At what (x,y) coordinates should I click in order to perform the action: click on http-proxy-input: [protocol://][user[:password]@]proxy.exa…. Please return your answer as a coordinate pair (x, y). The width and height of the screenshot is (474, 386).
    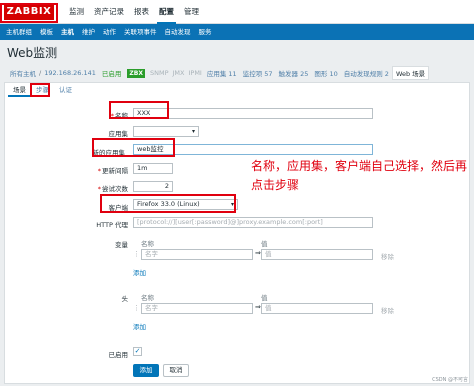
    Looking at the image, I should click on (253, 222).